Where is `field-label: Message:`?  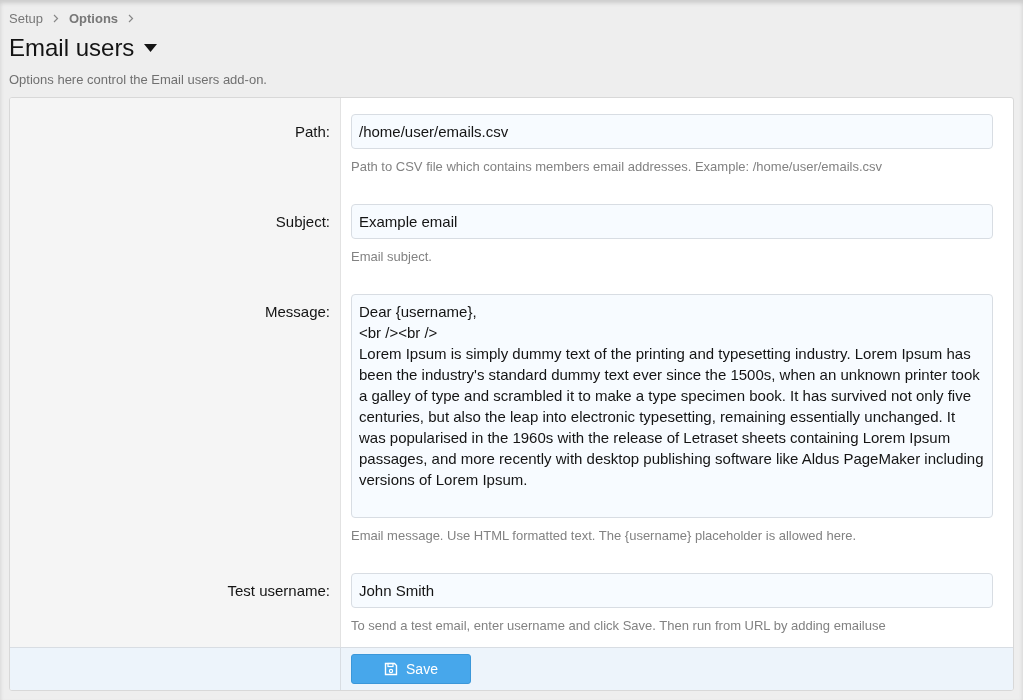
field-label: Message: is located at coordinates (297, 311).